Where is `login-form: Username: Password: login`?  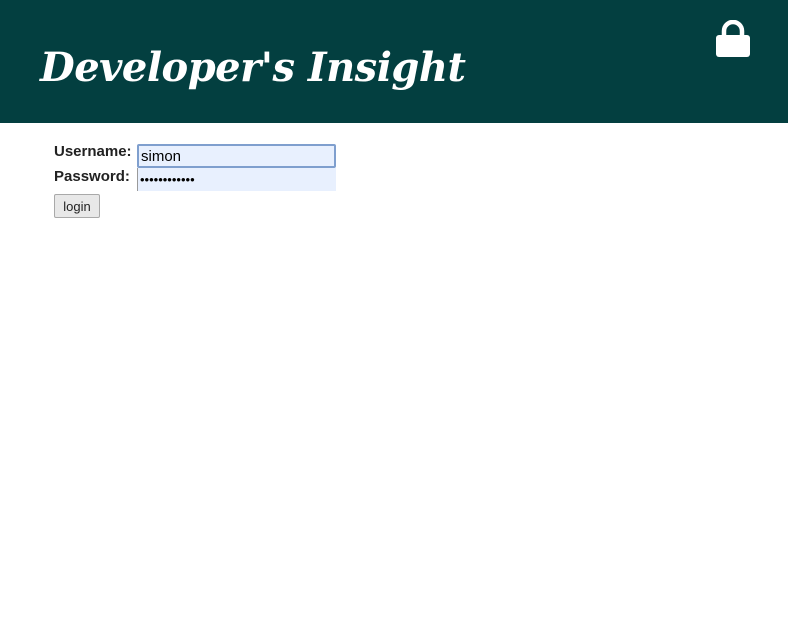 login-form: Username: Password: login is located at coordinates (204, 183).